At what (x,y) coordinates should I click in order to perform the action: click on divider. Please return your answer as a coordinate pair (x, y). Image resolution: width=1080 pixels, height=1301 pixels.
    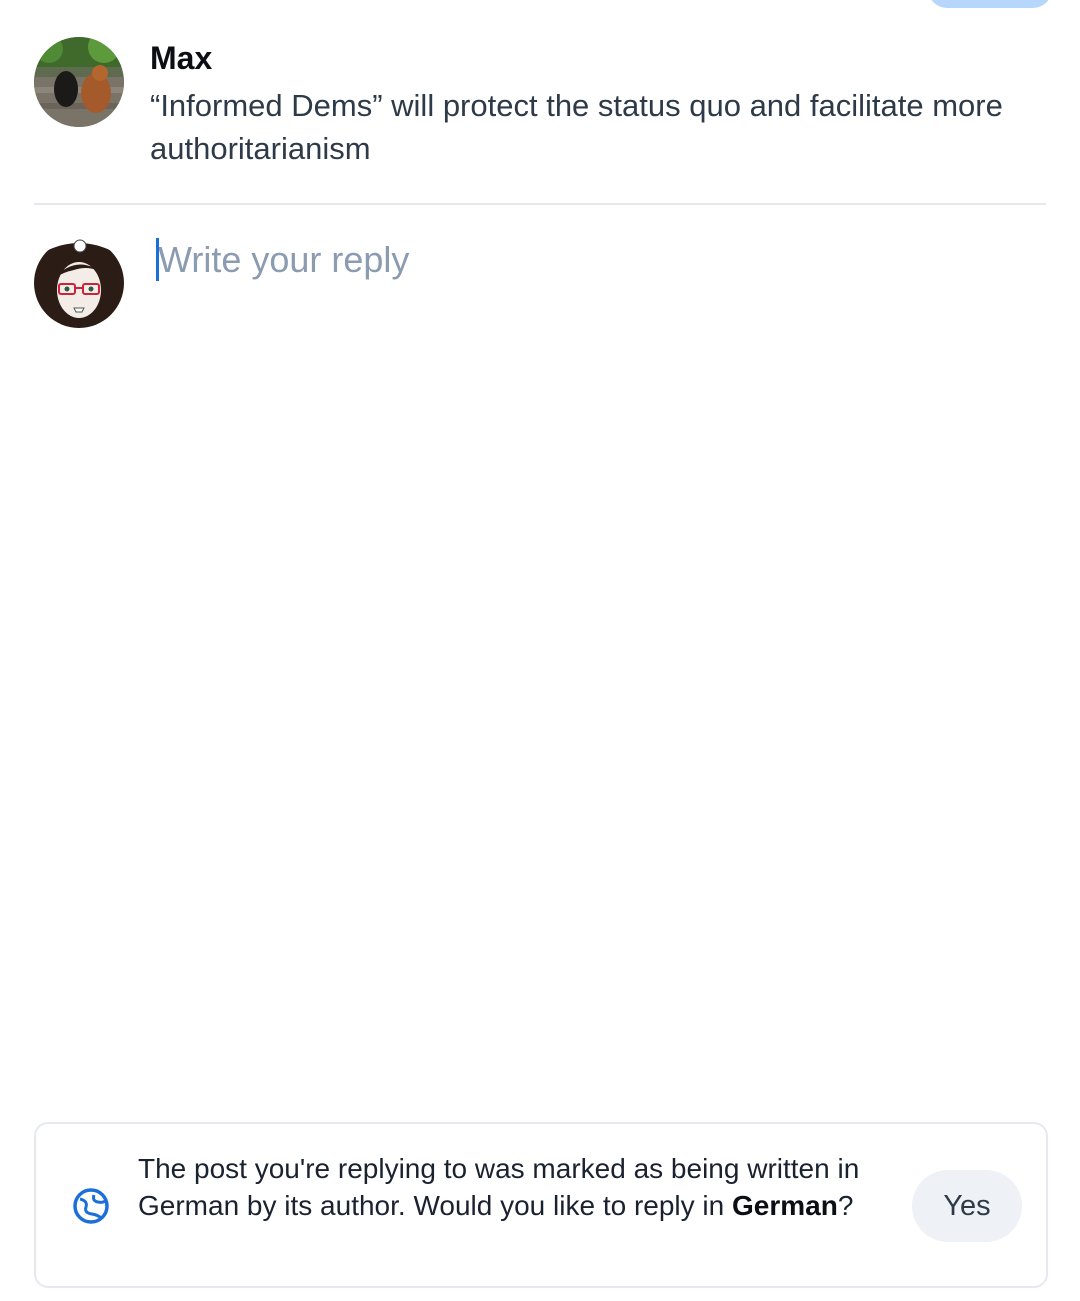
    Looking at the image, I should click on (540, 204).